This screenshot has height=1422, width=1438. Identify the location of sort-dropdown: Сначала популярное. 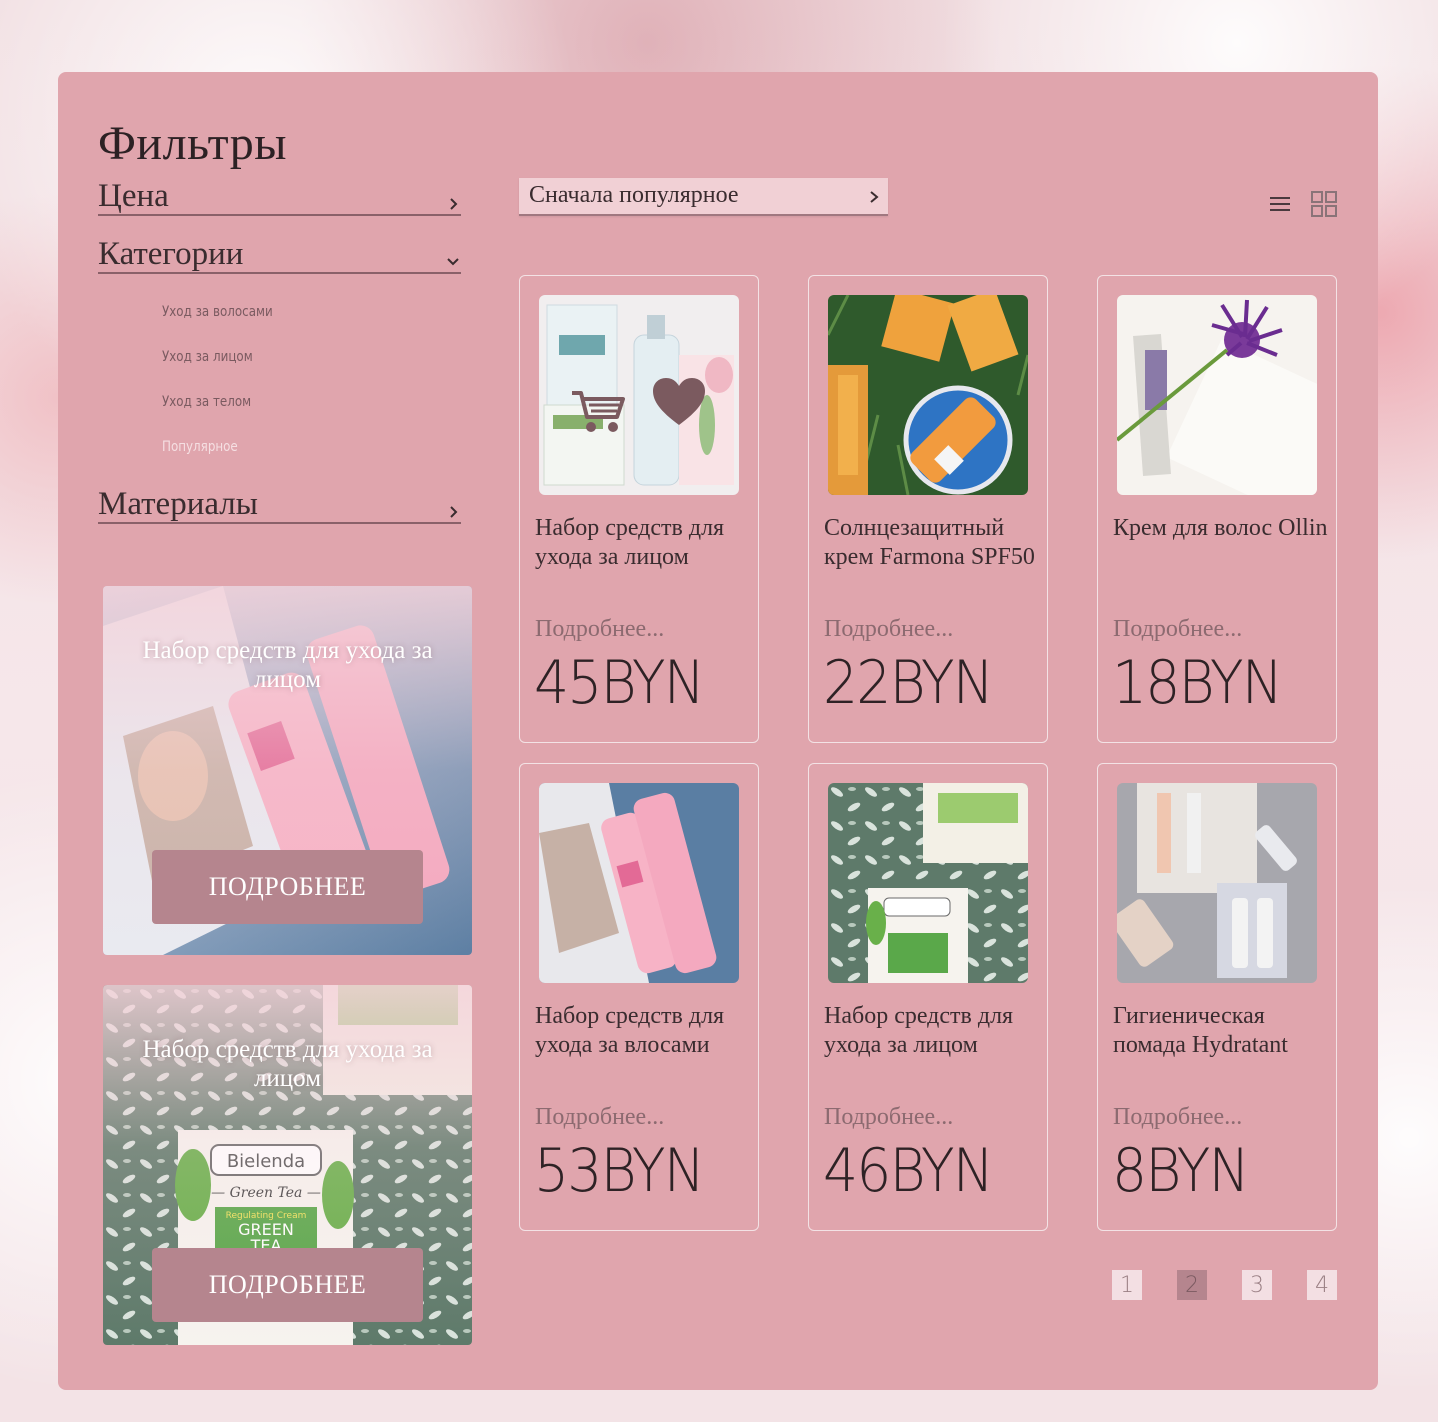
(703, 197).